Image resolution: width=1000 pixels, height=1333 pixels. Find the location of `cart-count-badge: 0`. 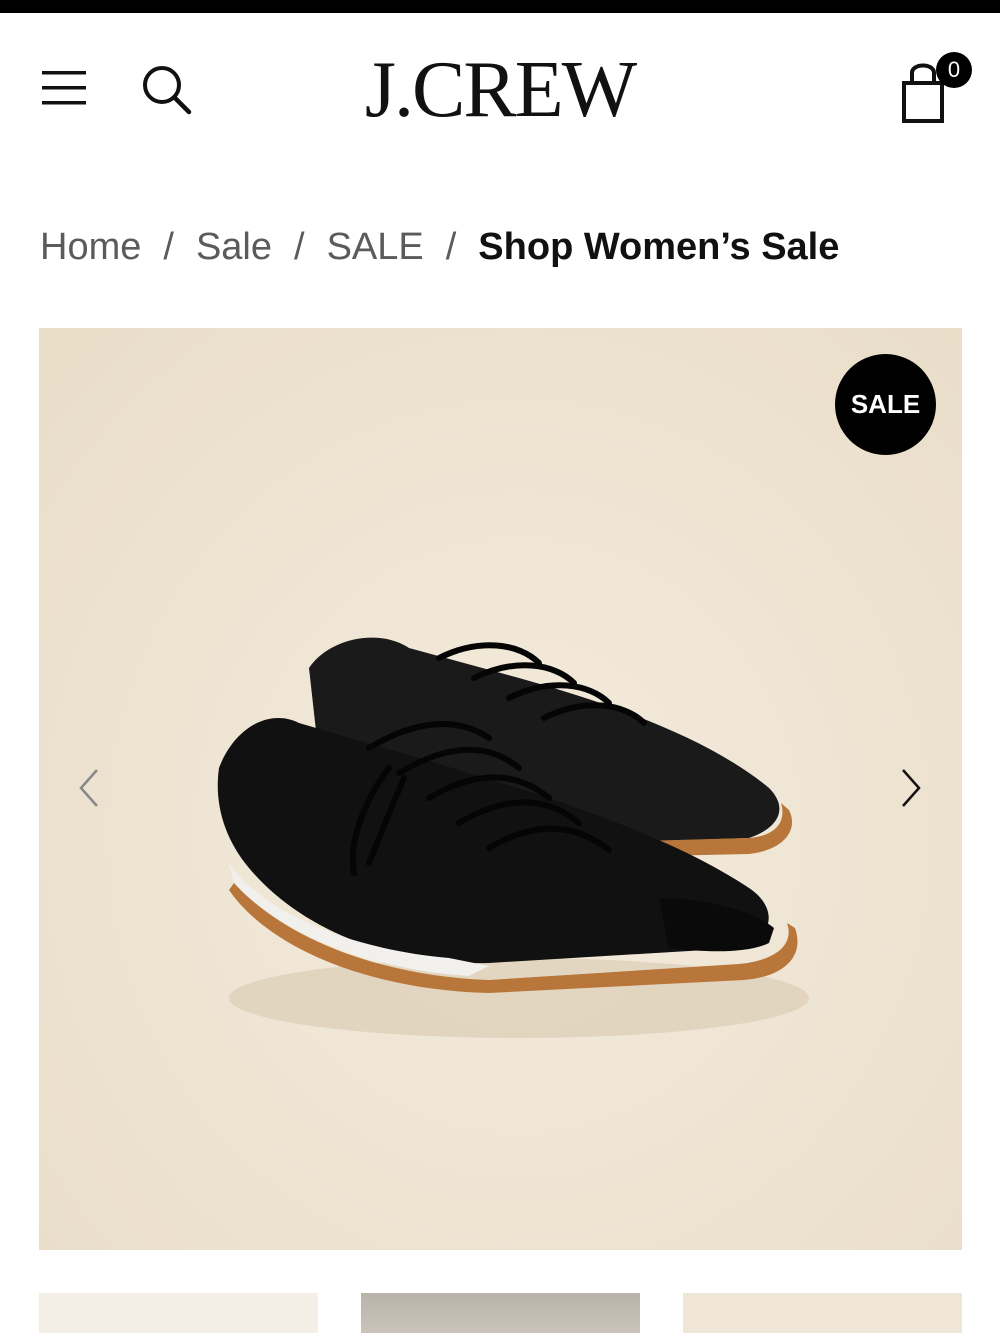

cart-count-badge: 0 is located at coordinates (954, 70).